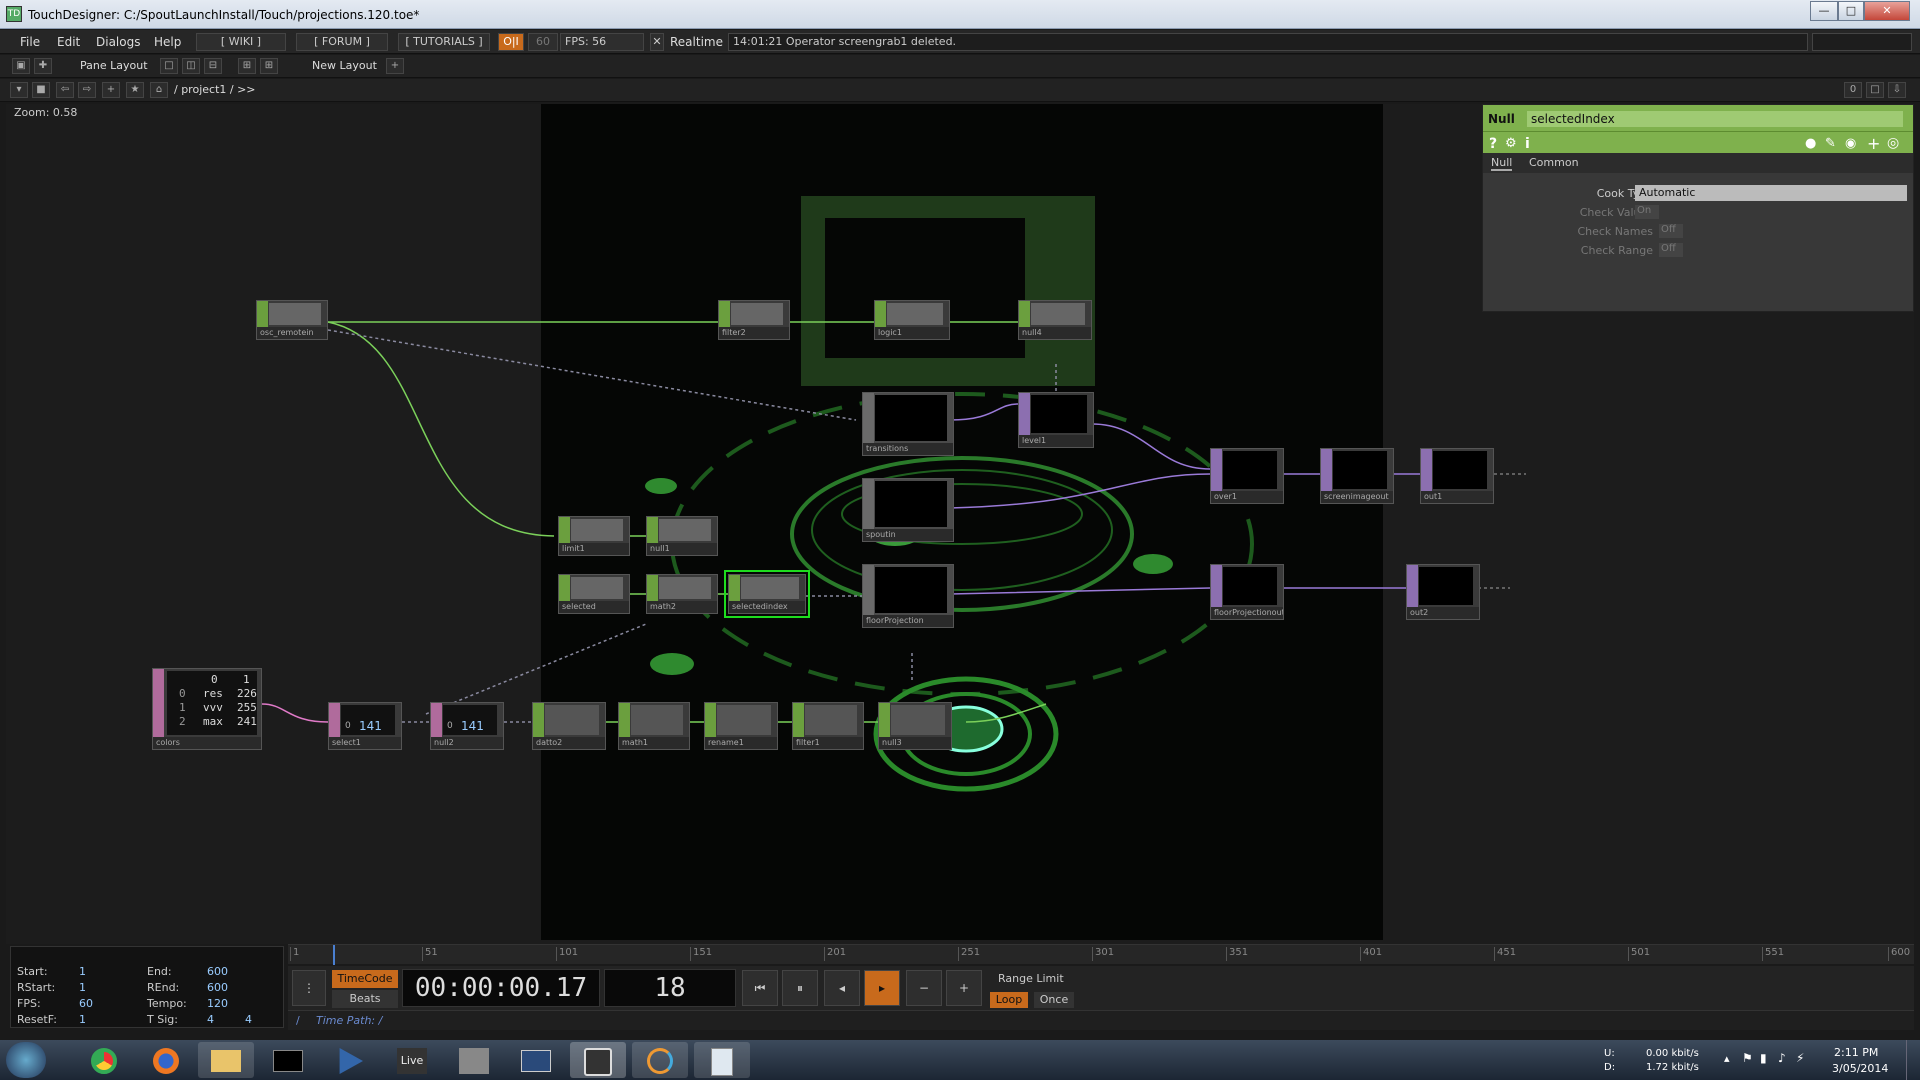 The image size is (1920, 1080). I want to click on check-values-toggle: On, so click(1647, 212).